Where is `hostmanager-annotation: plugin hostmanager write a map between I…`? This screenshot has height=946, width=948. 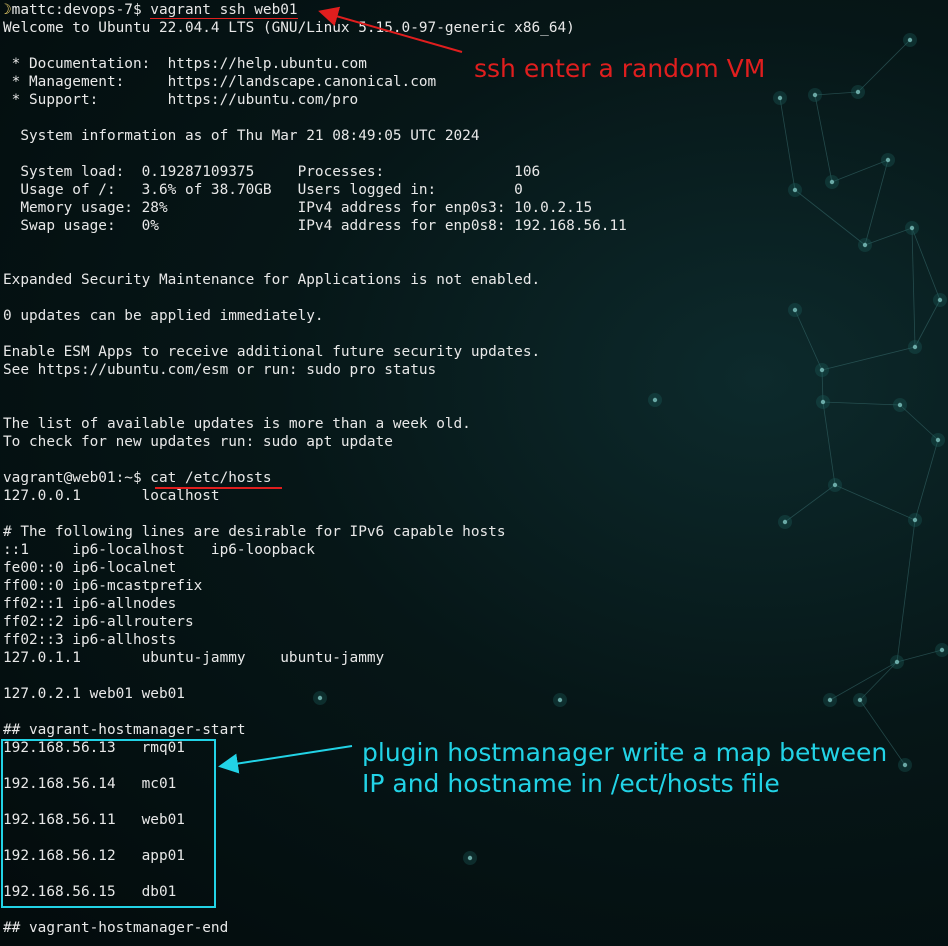 hostmanager-annotation: plugin hostmanager write a map between I… is located at coordinates (624, 768).